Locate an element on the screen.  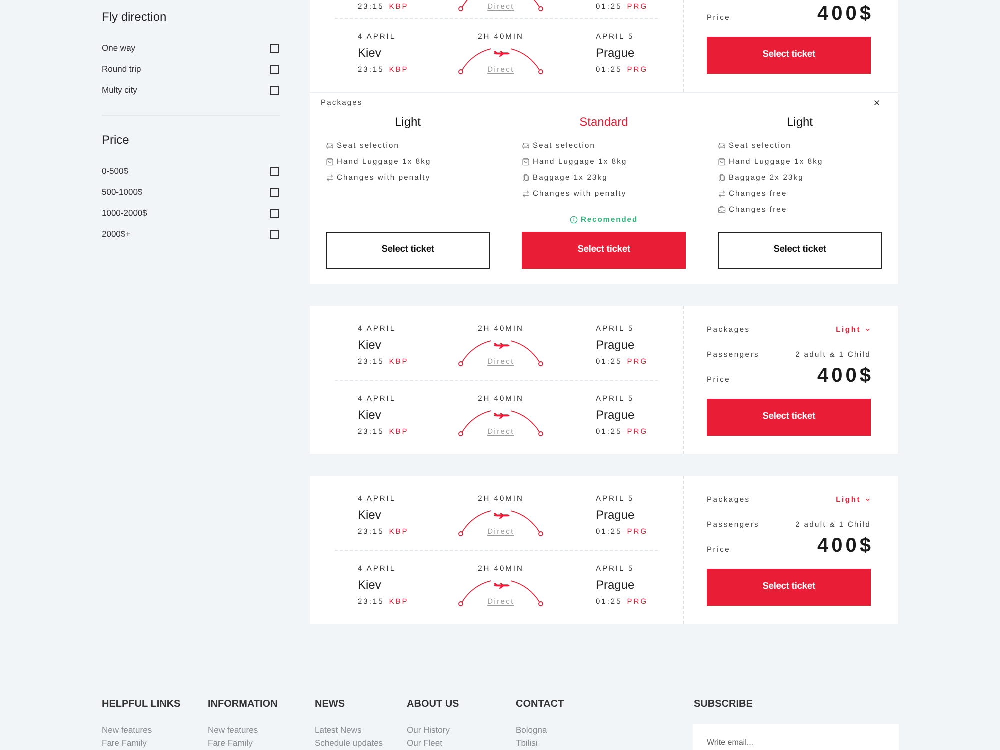
filter-option-label: One way is located at coordinates (119, 48).